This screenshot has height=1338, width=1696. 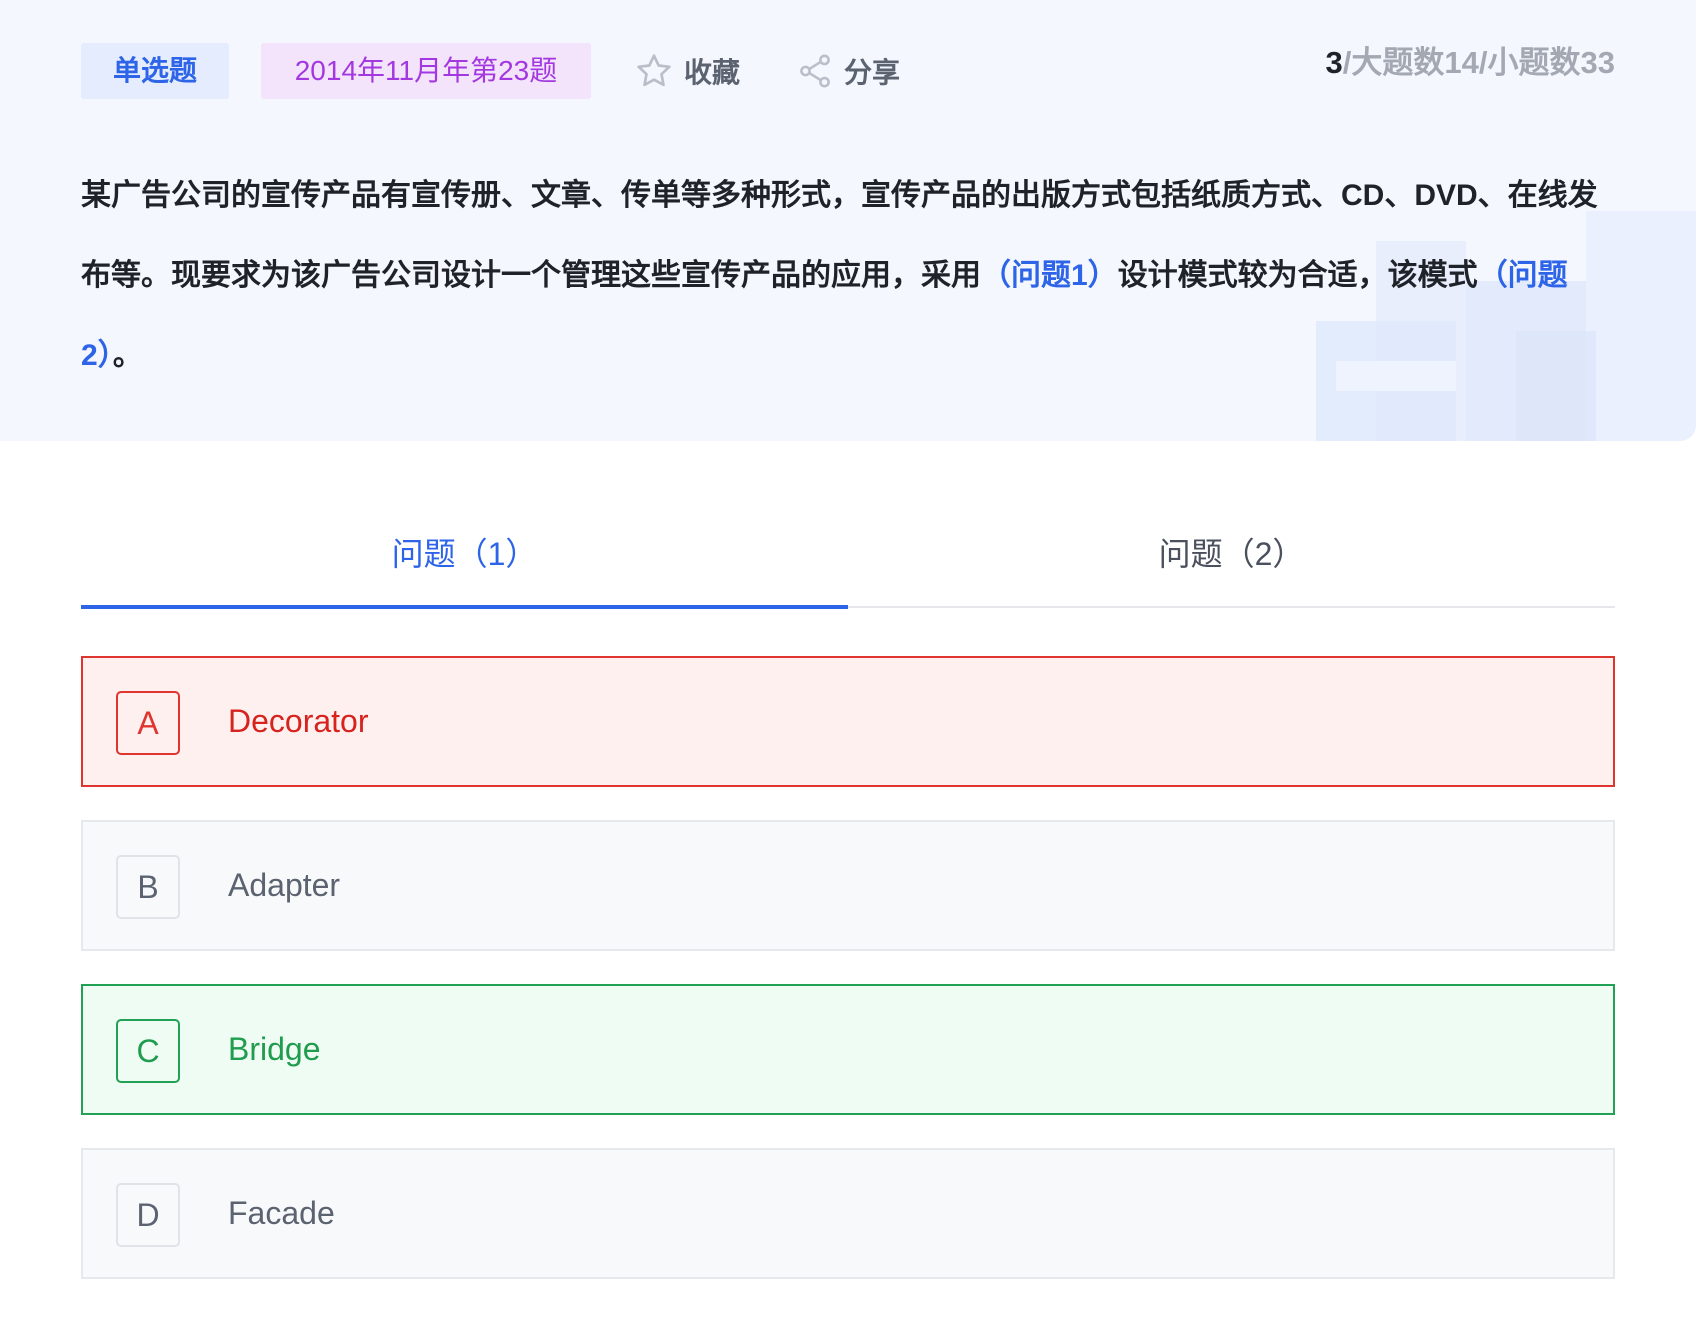 What do you see at coordinates (848, 1213) in the screenshot?
I see `option-d: D Facade` at bounding box center [848, 1213].